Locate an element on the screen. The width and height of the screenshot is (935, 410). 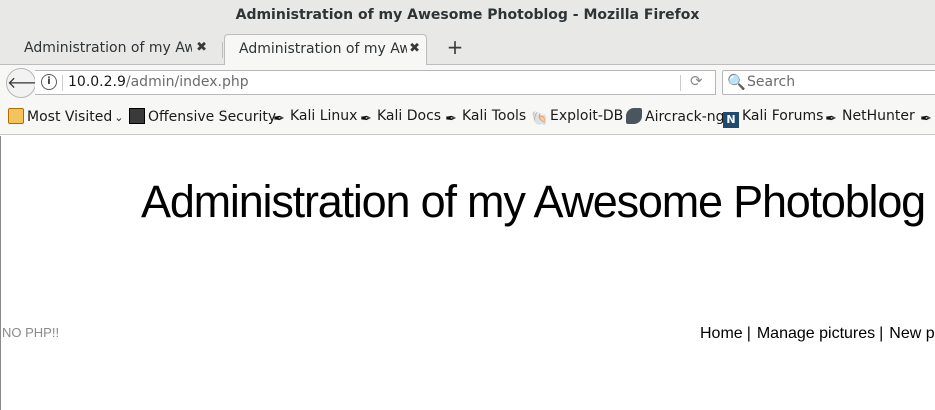
search-input: 🔍 Search is located at coordinates (828, 82).